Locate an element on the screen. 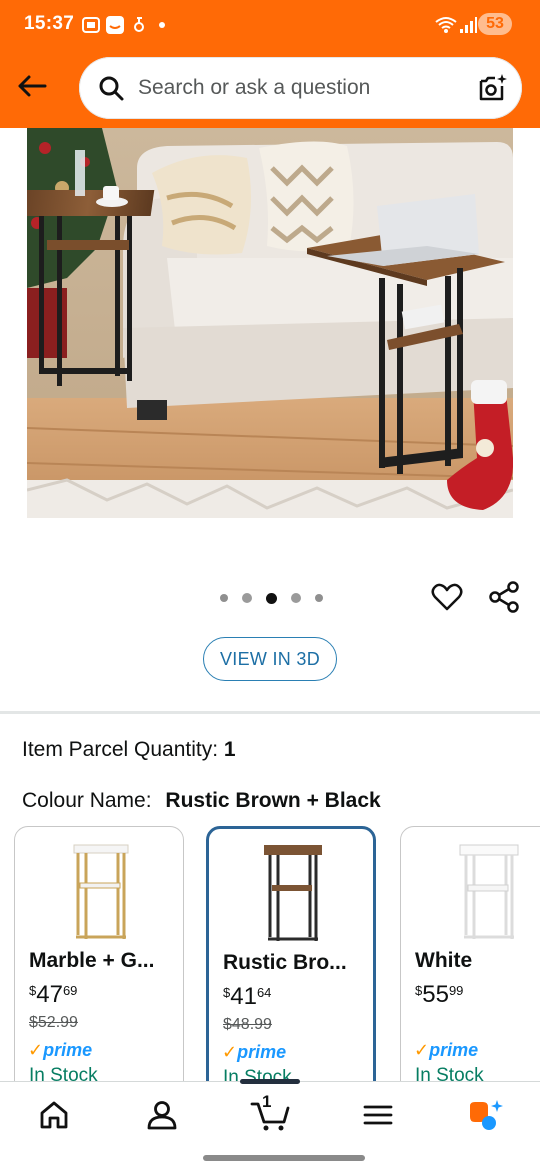  rufus-assistant-icon is located at coordinates (486, 1115).